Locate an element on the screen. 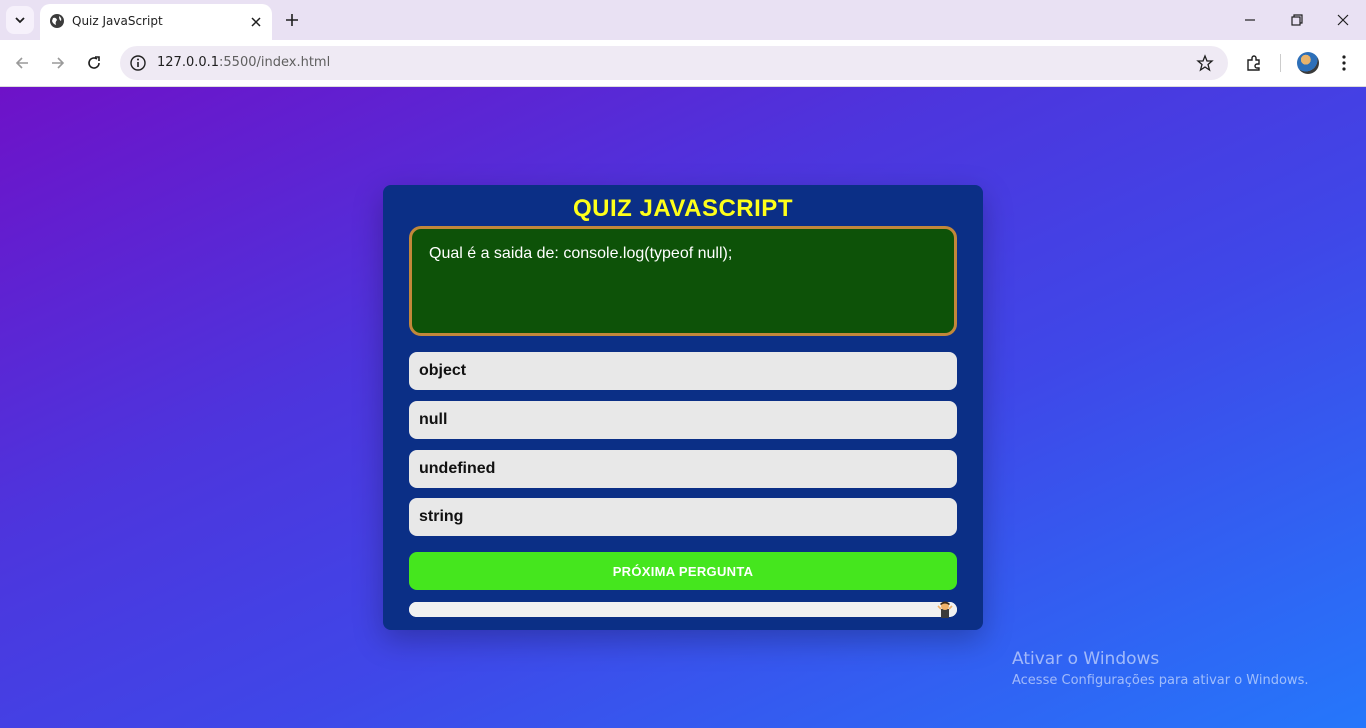 Image resolution: width=1366 pixels, height=728 pixels. answer-button: string is located at coordinates (683, 517).